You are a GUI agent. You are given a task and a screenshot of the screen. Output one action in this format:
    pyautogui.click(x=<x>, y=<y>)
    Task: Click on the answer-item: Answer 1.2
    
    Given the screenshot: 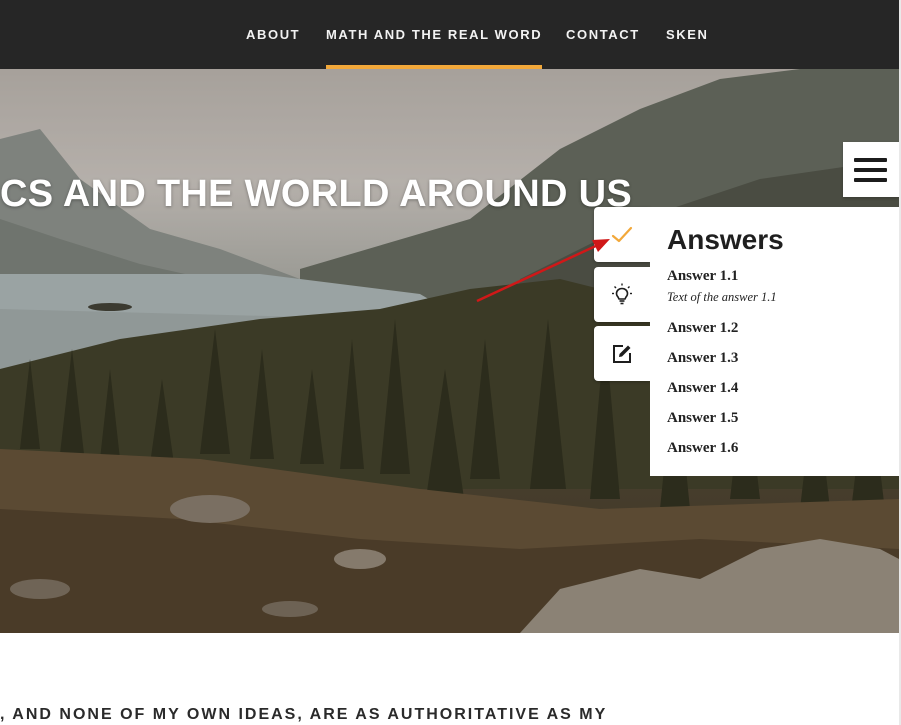 What is the action you would take?
    pyautogui.click(x=702, y=328)
    